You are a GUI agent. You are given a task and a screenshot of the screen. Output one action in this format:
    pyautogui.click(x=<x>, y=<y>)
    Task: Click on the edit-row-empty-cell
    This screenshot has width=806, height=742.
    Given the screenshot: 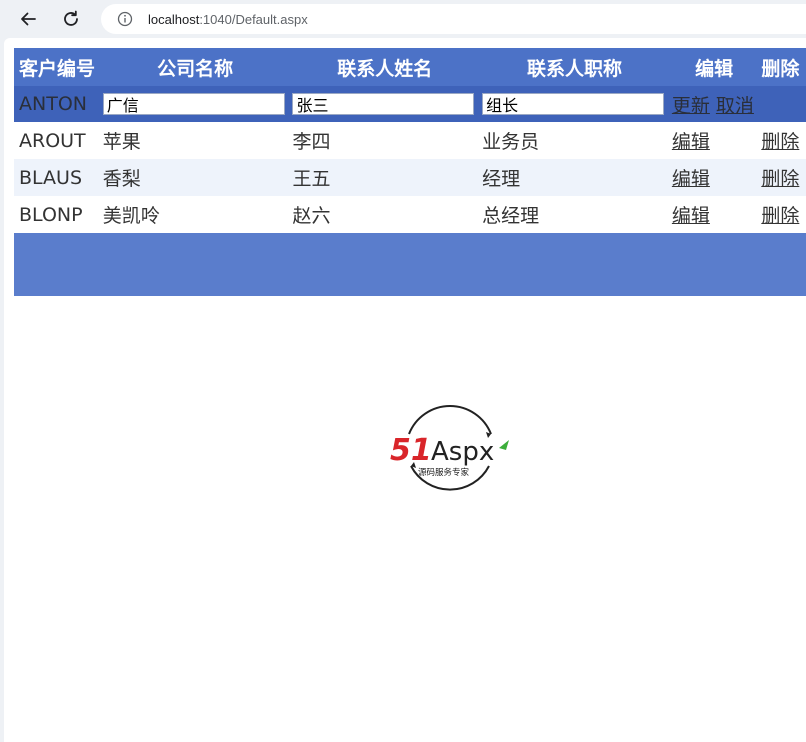 What is the action you would take?
    pyautogui.click(x=781, y=104)
    